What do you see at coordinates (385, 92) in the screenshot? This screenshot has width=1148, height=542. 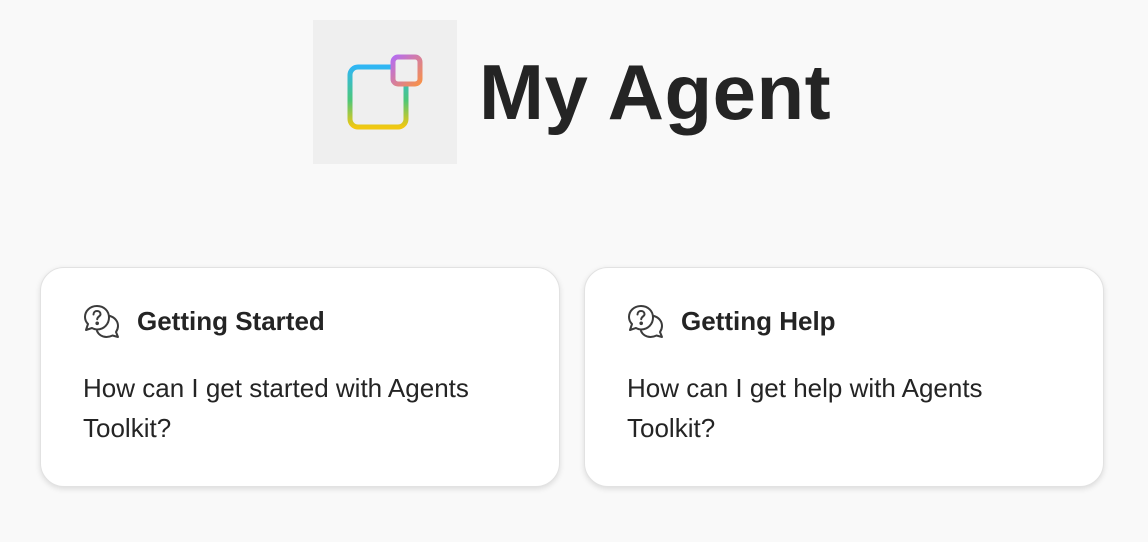 I see `agent-app-icon` at bounding box center [385, 92].